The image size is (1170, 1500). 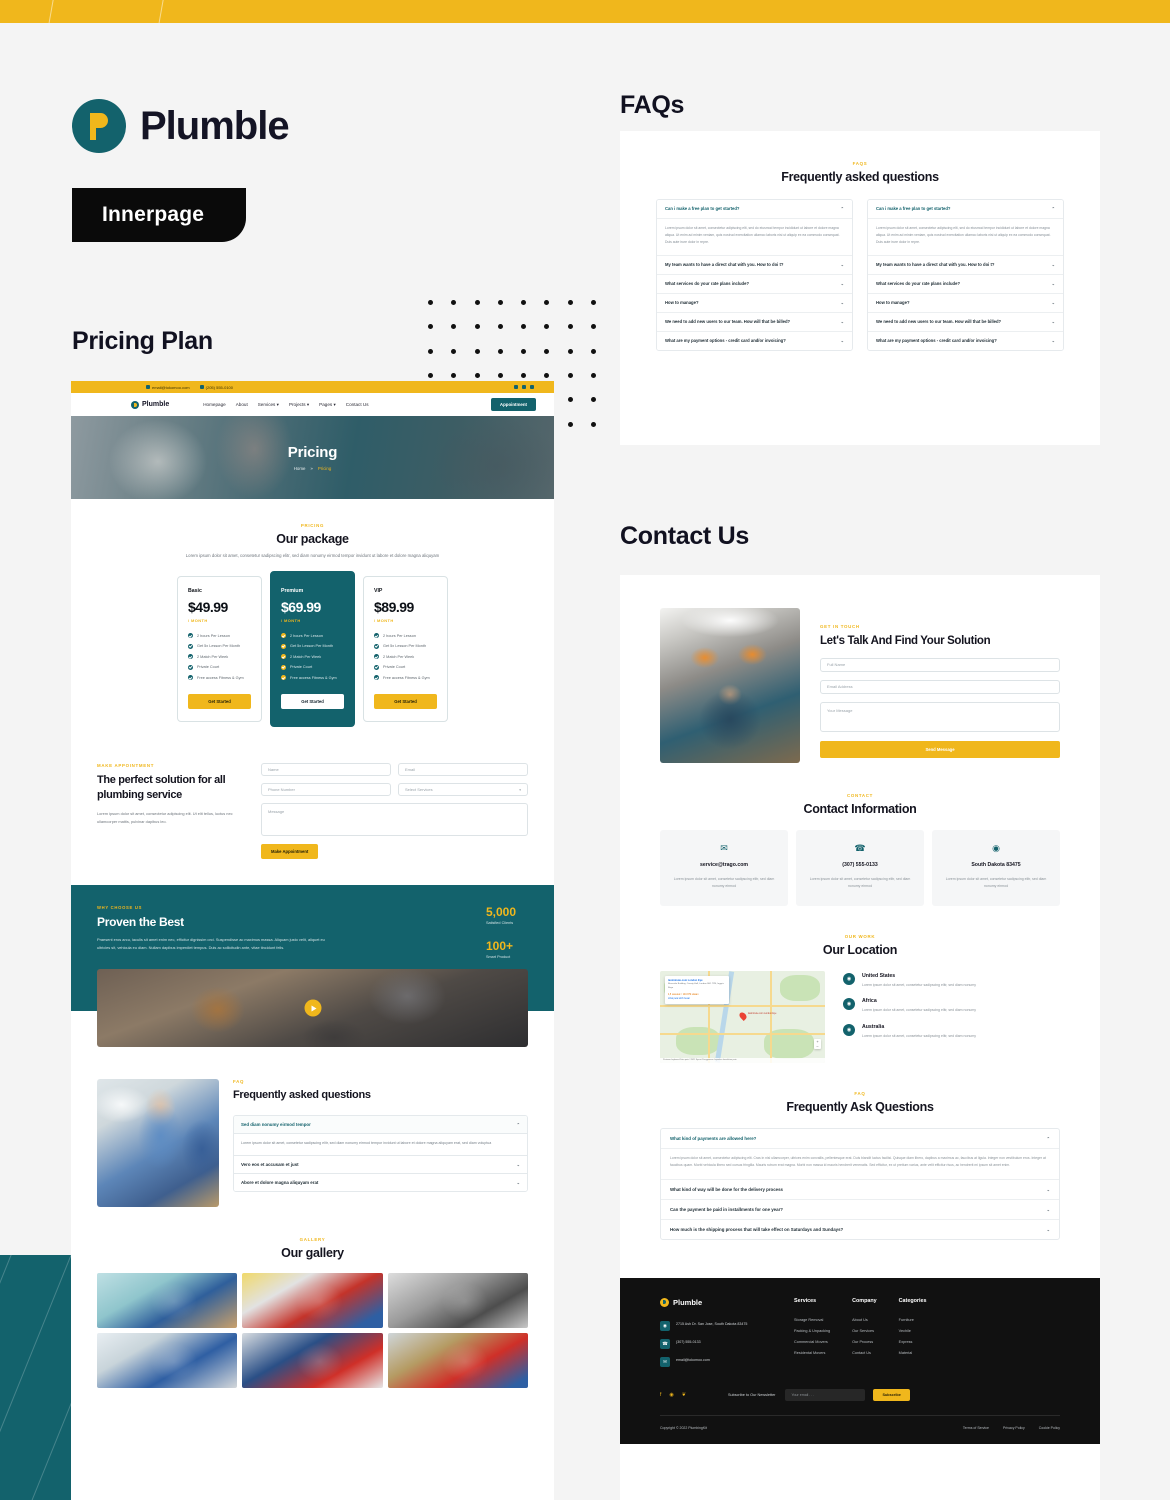 I want to click on breadcrumb-home: Home, so click(x=300, y=468).